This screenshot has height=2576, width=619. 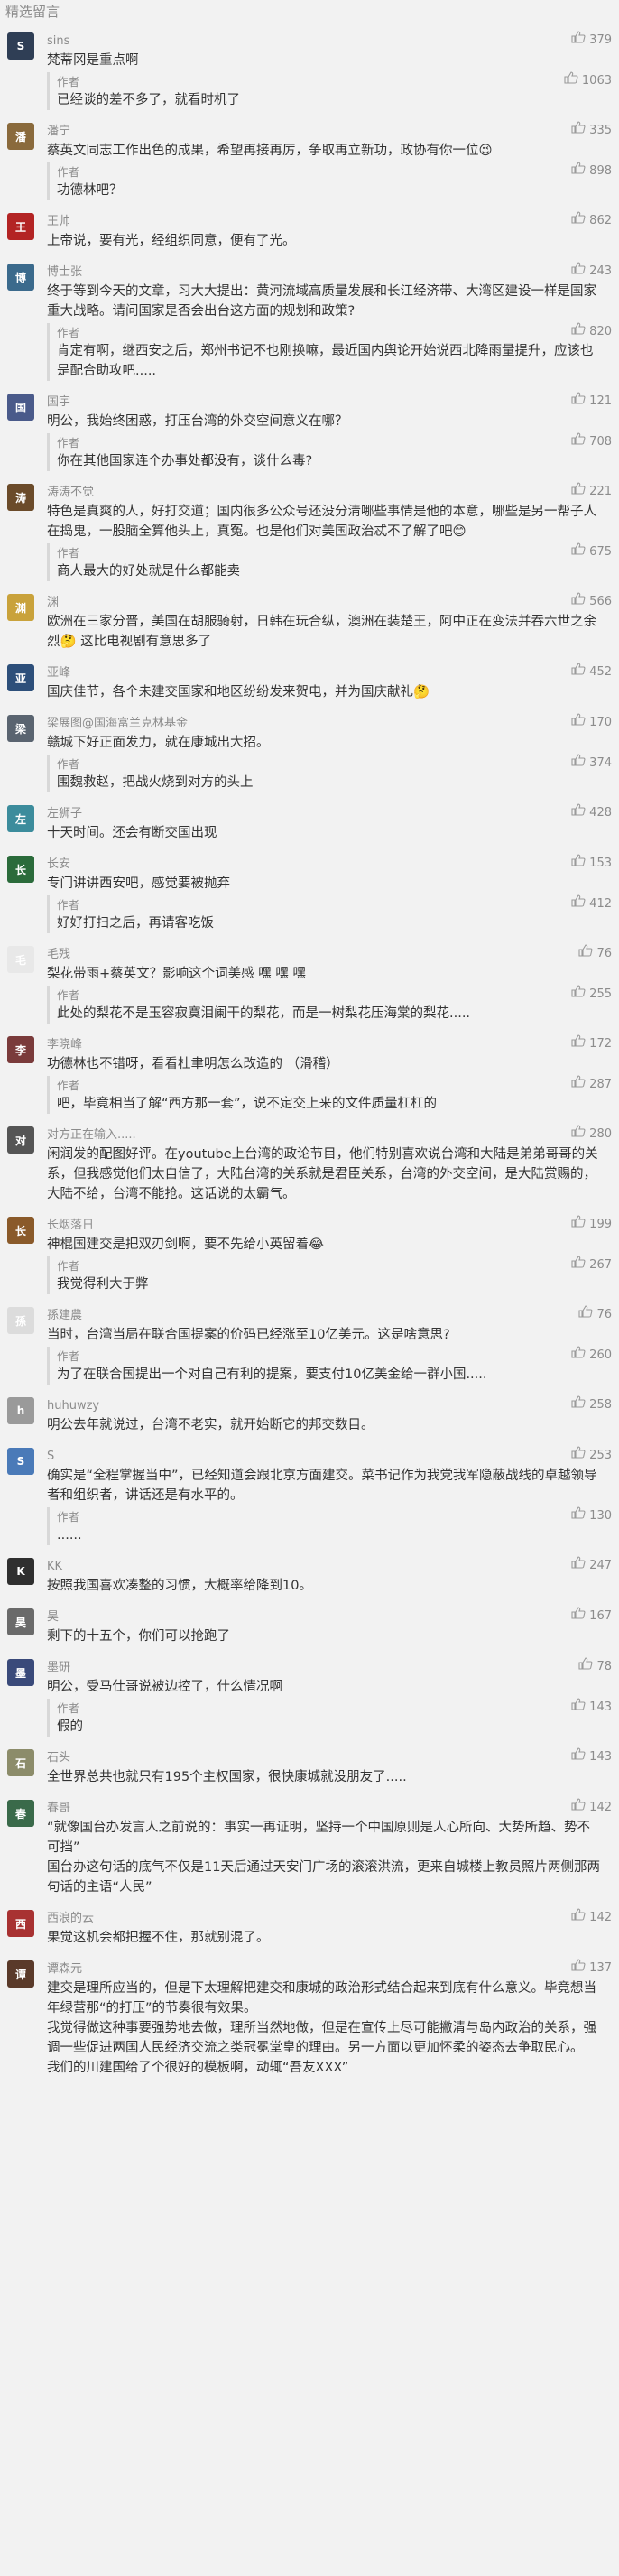 What do you see at coordinates (591, 1969) in the screenshot?
I see `like-button: 137` at bounding box center [591, 1969].